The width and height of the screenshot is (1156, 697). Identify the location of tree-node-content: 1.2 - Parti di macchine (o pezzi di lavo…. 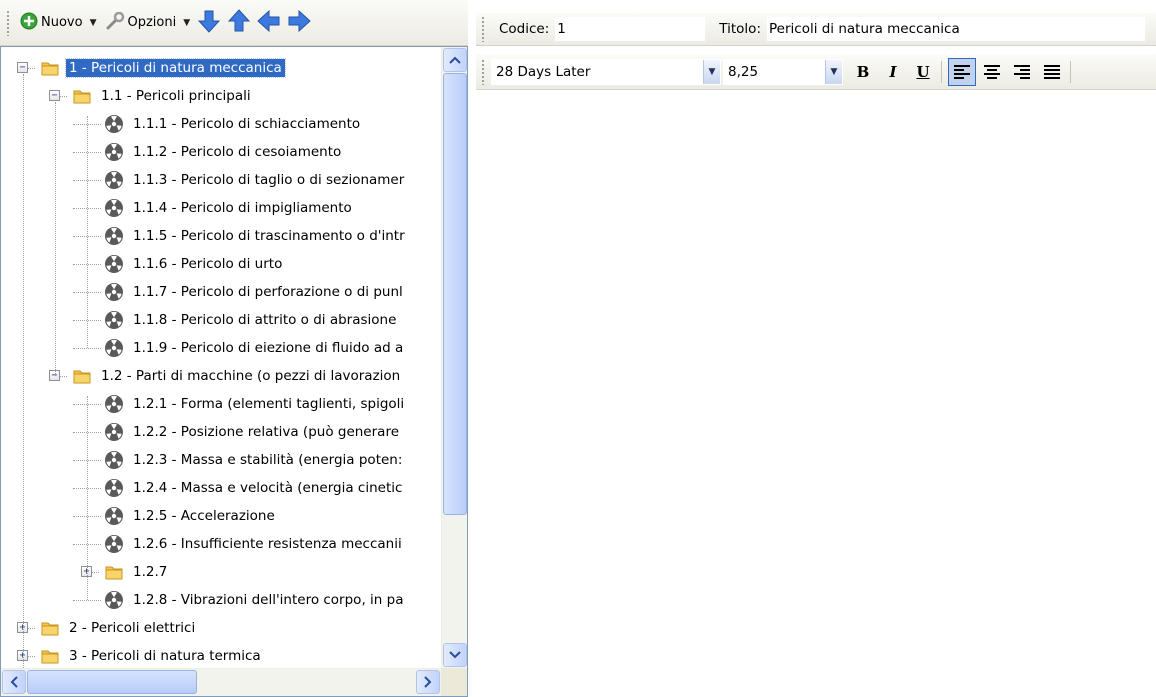
(237, 376).